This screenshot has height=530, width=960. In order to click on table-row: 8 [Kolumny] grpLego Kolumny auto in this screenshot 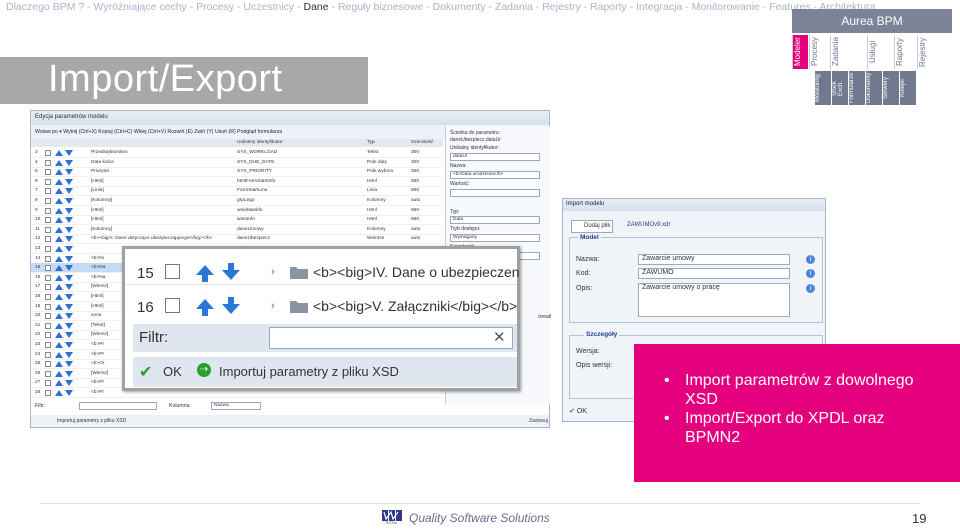, I will do `click(237, 201)`.